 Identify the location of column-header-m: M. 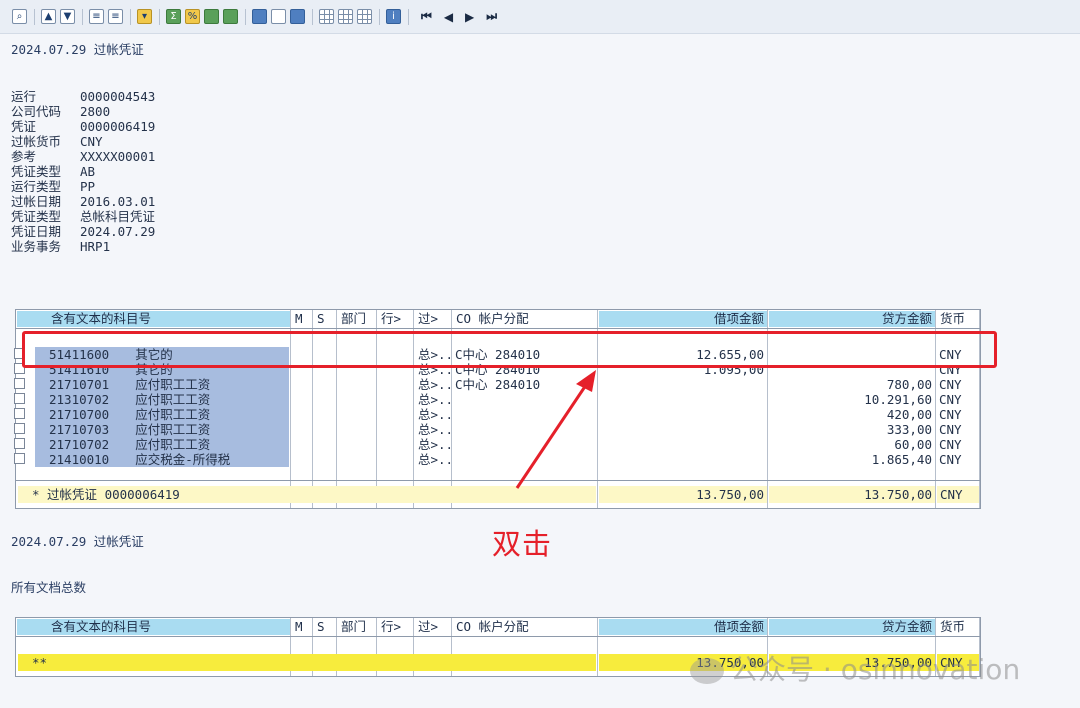
(302, 627).